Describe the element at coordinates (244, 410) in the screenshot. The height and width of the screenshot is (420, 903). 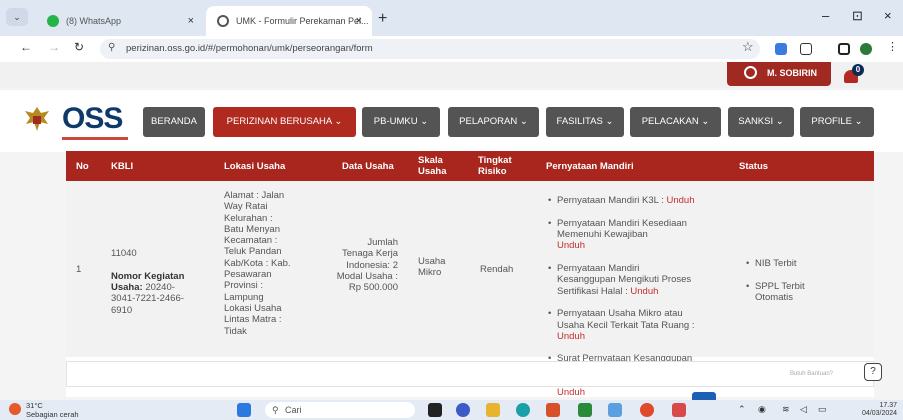
I see `start-windows-icon` at that location.